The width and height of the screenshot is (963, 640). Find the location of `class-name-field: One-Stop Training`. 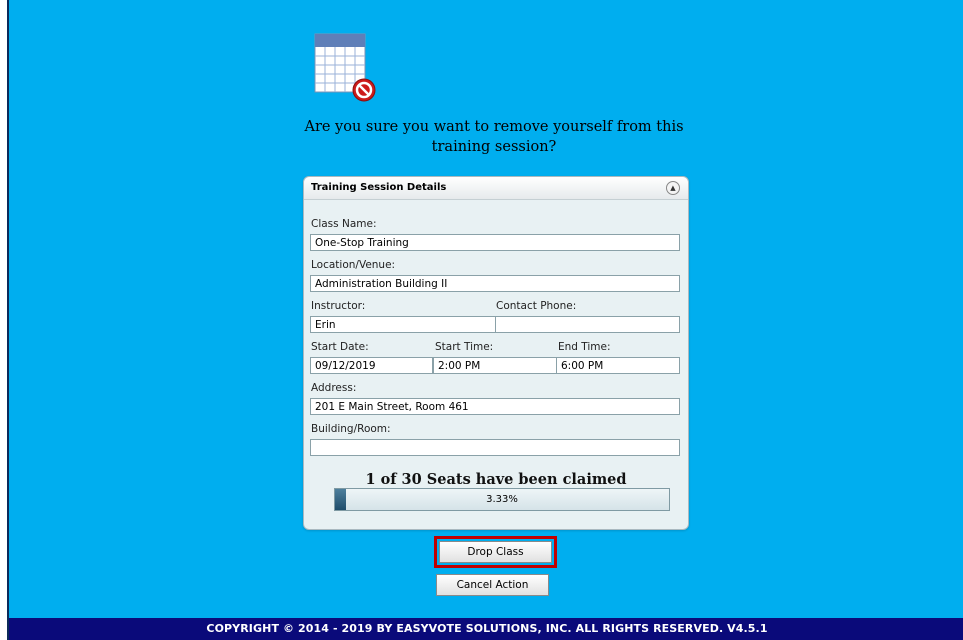

class-name-field: One-Stop Training is located at coordinates (495, 242).